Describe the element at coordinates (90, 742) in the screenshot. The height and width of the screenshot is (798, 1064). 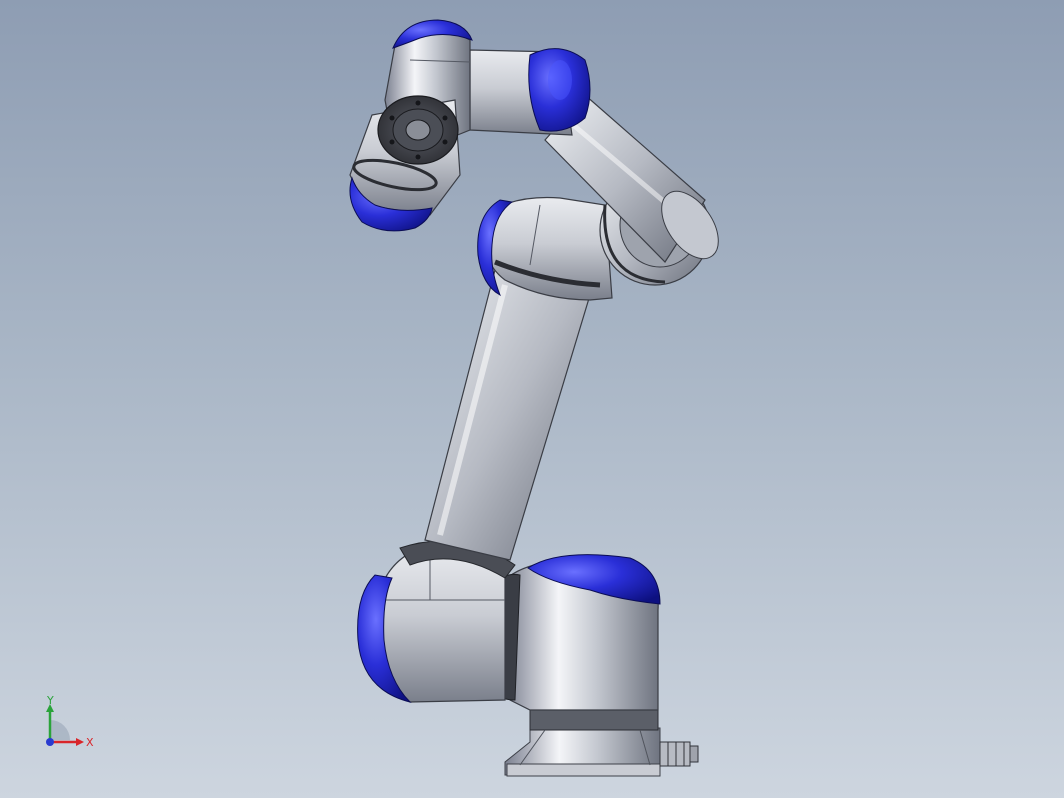
I see `x-axis-label: X` at that location.